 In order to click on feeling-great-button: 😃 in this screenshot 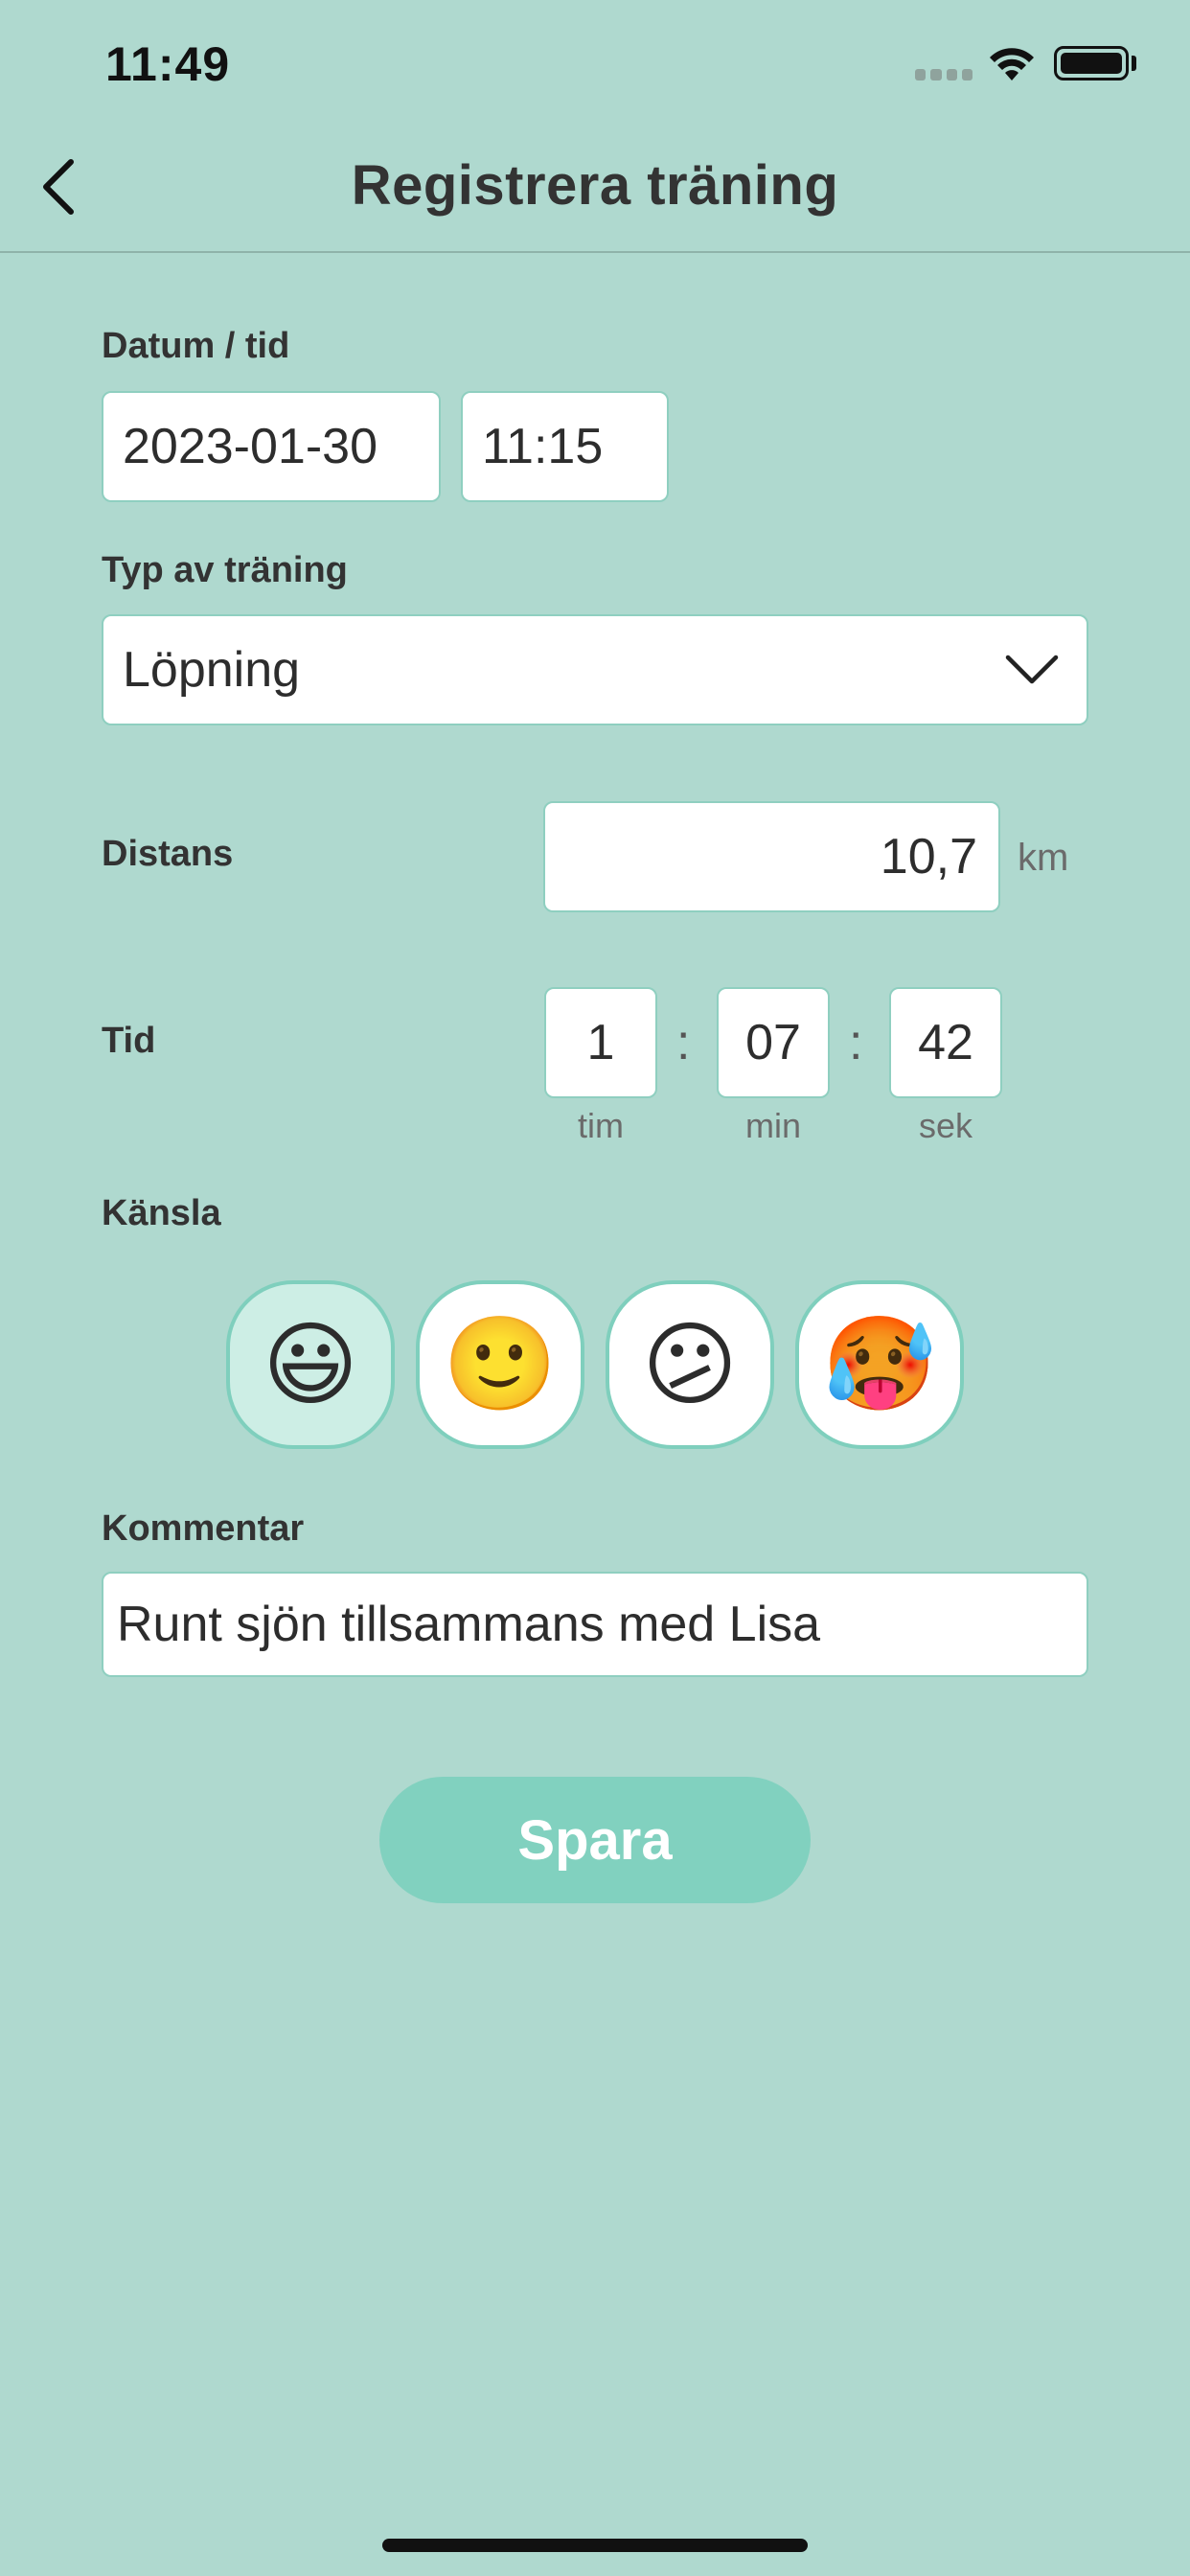, I will do `click(311, 1364)`.